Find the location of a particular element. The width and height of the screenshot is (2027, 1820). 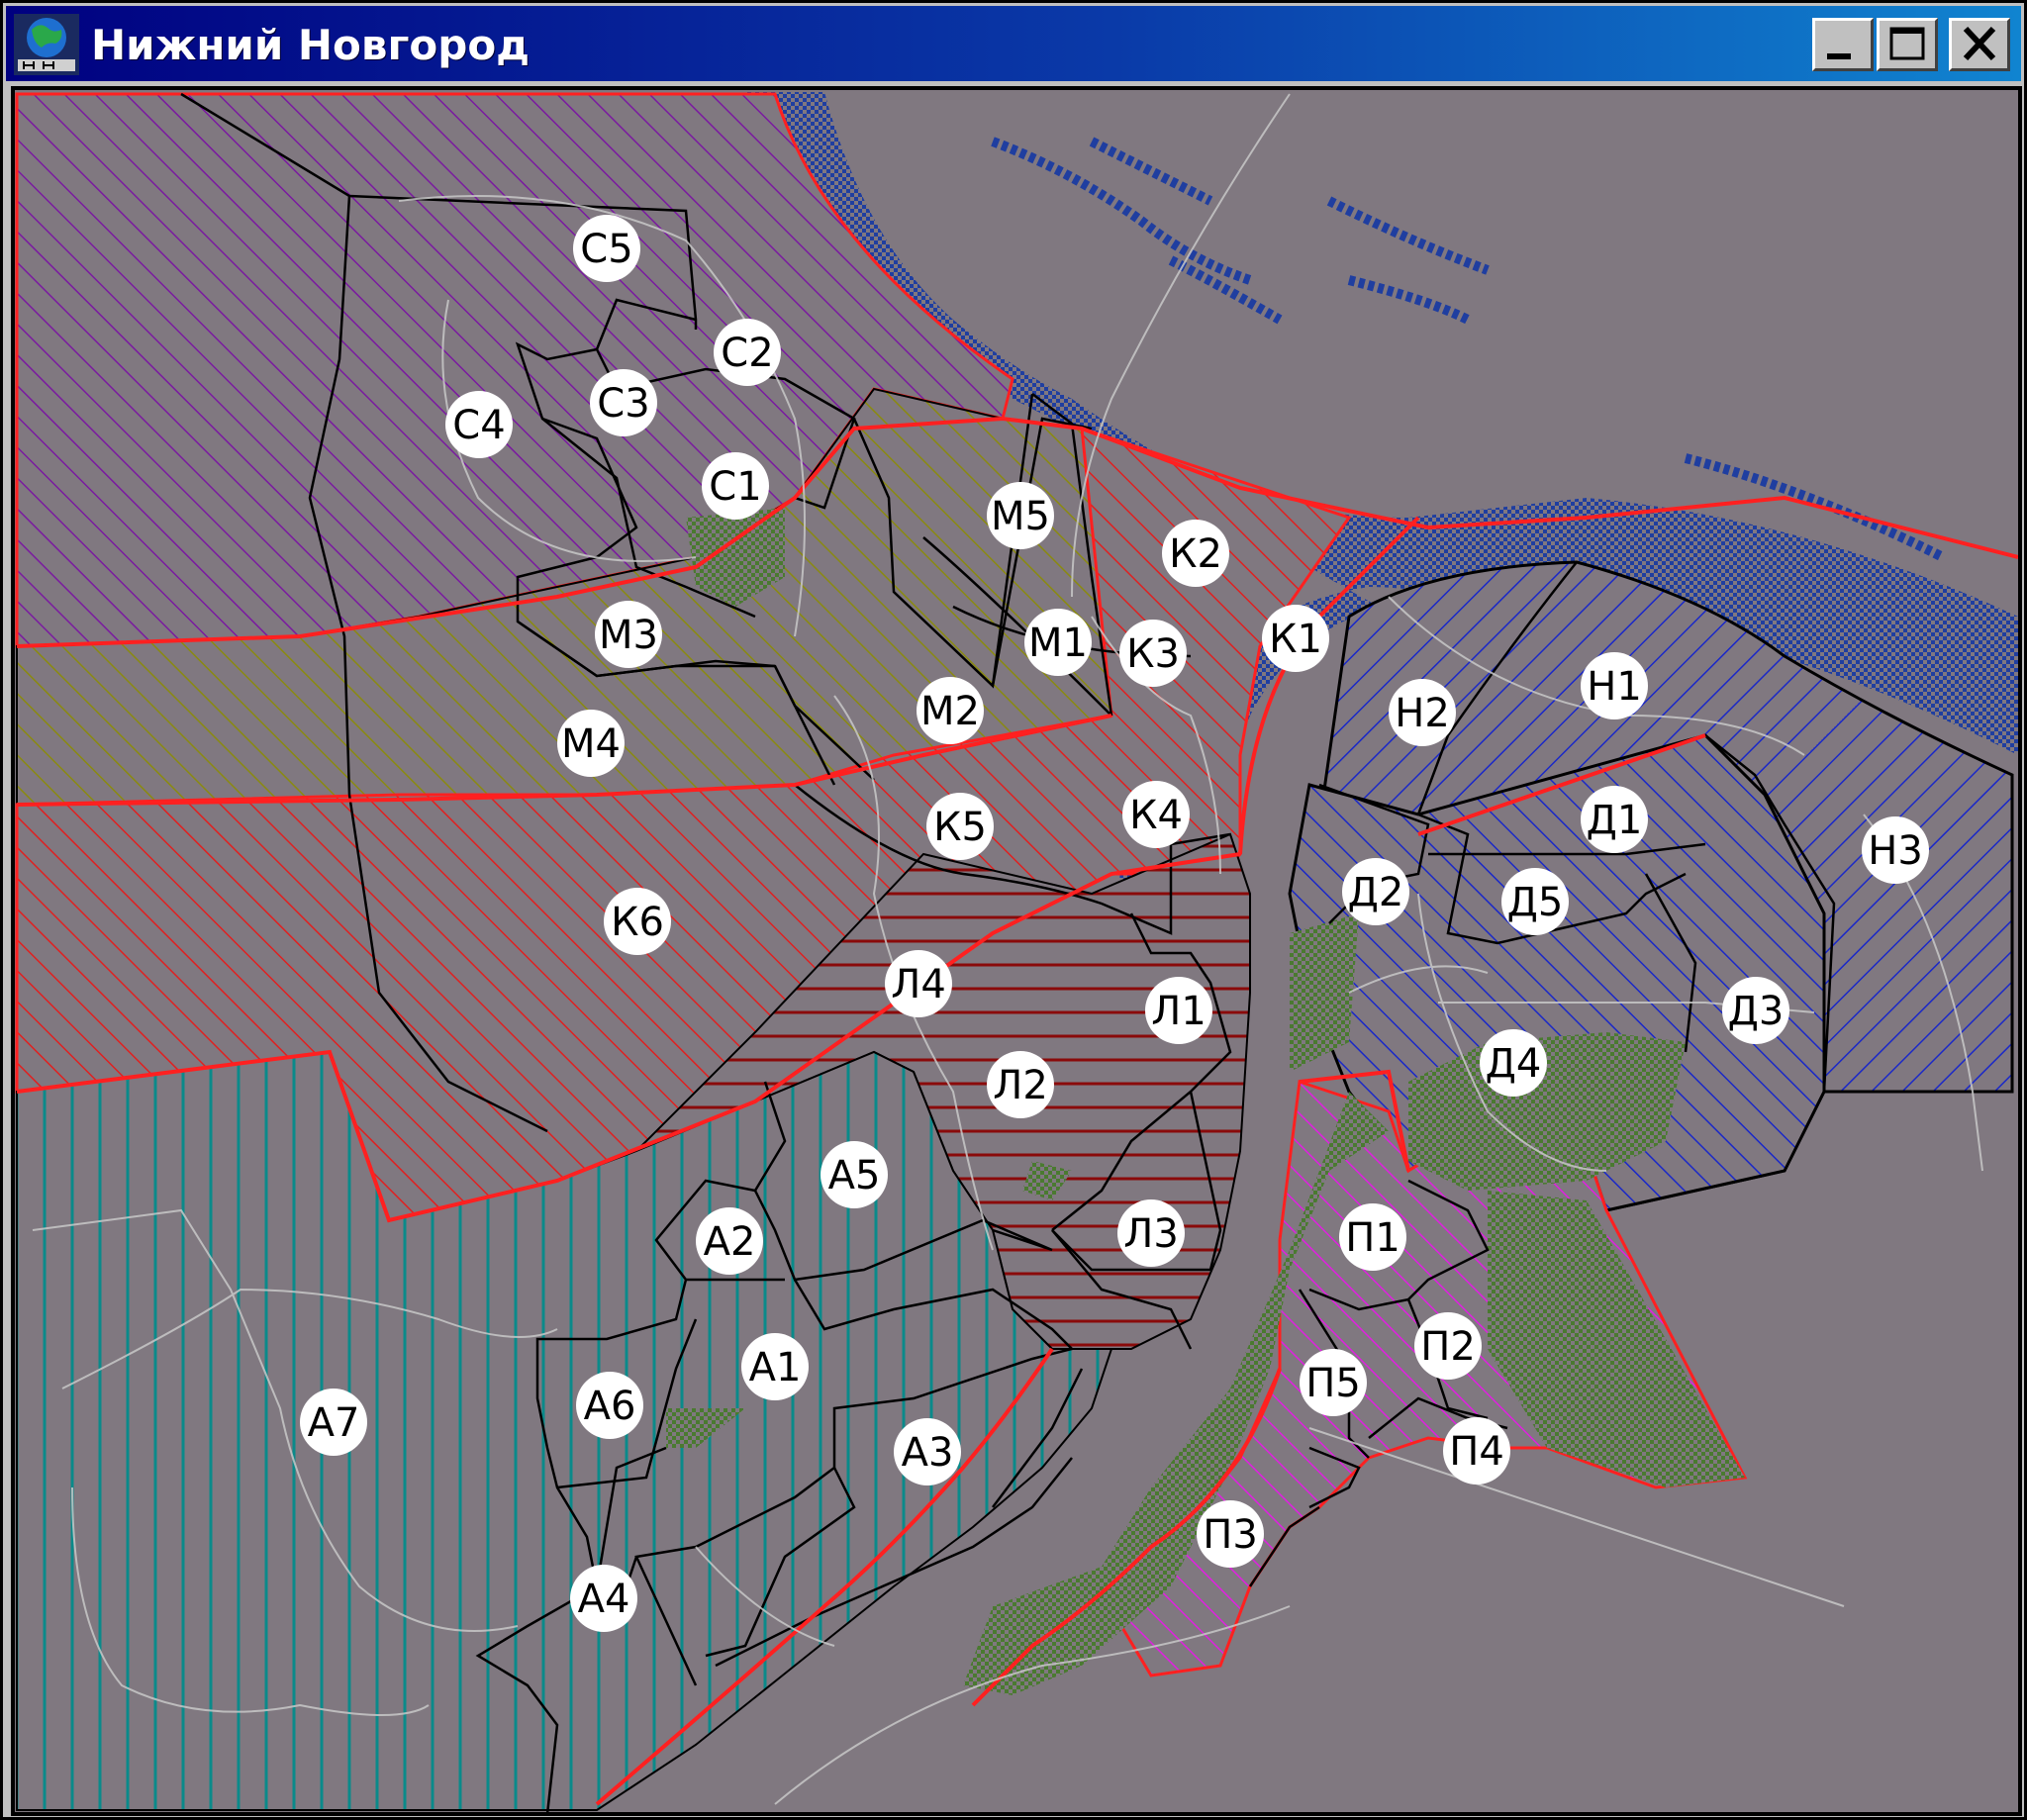

district-label-text: Л1 is located at coordinates (1179, 1011).